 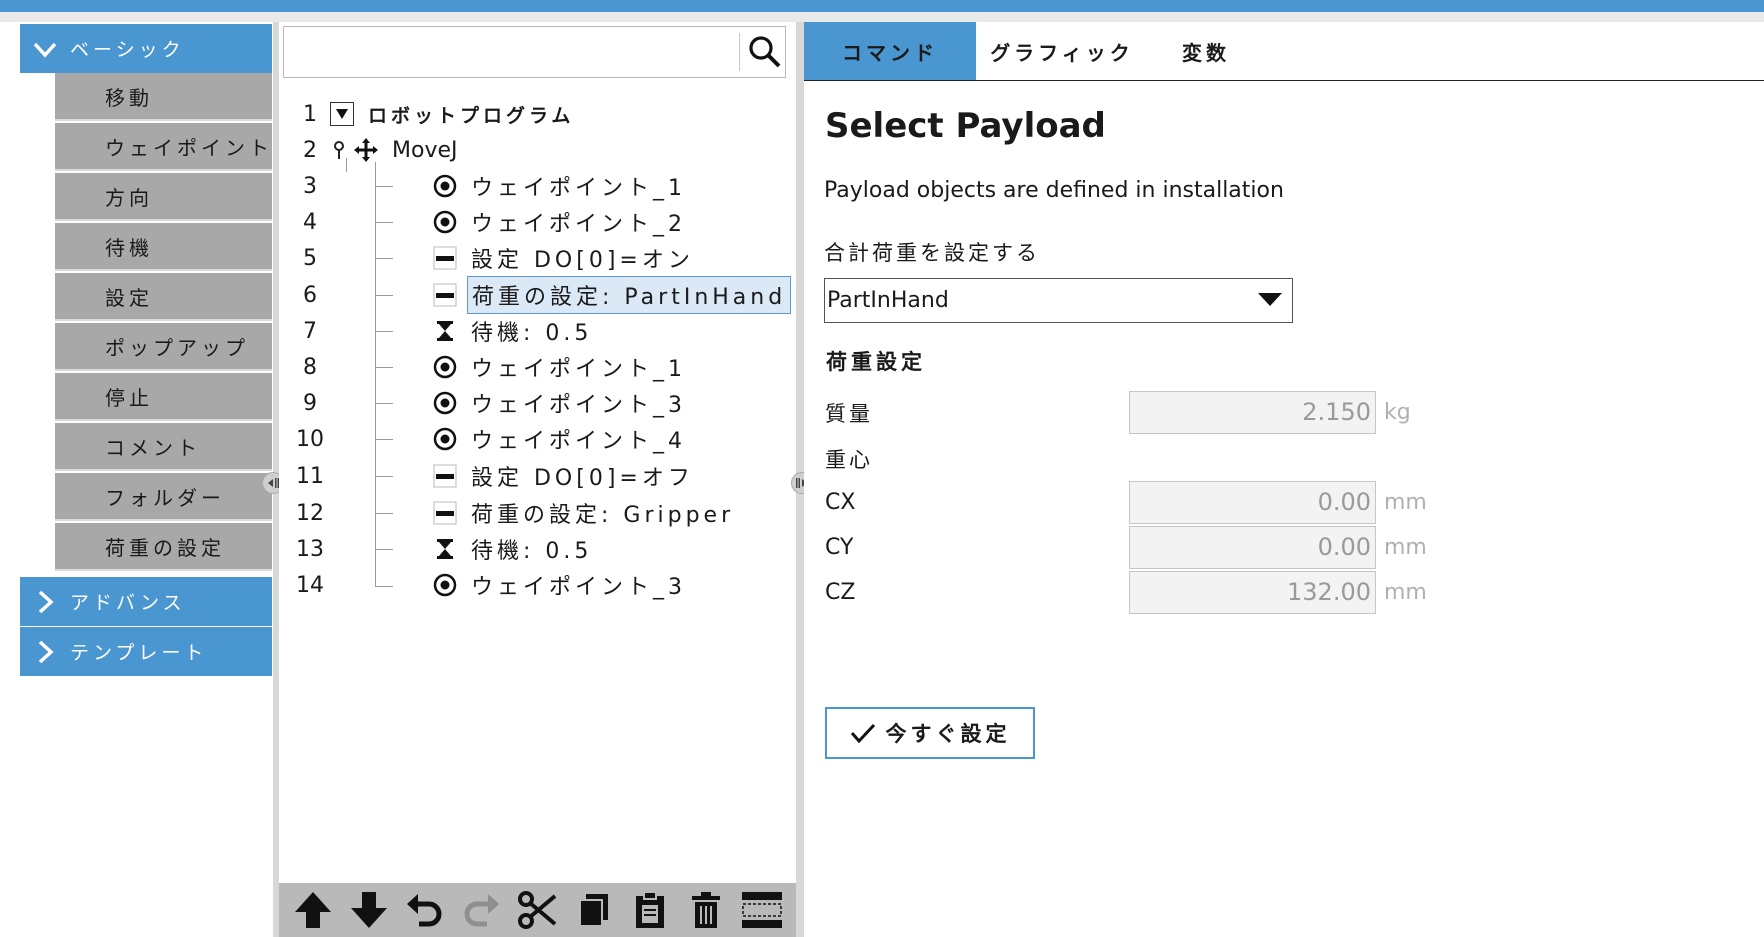 What do you see at coordinates (129, 247) in the screenshot?
I see `sidebar-item-label: 待機` at bounding box center [129, 247].